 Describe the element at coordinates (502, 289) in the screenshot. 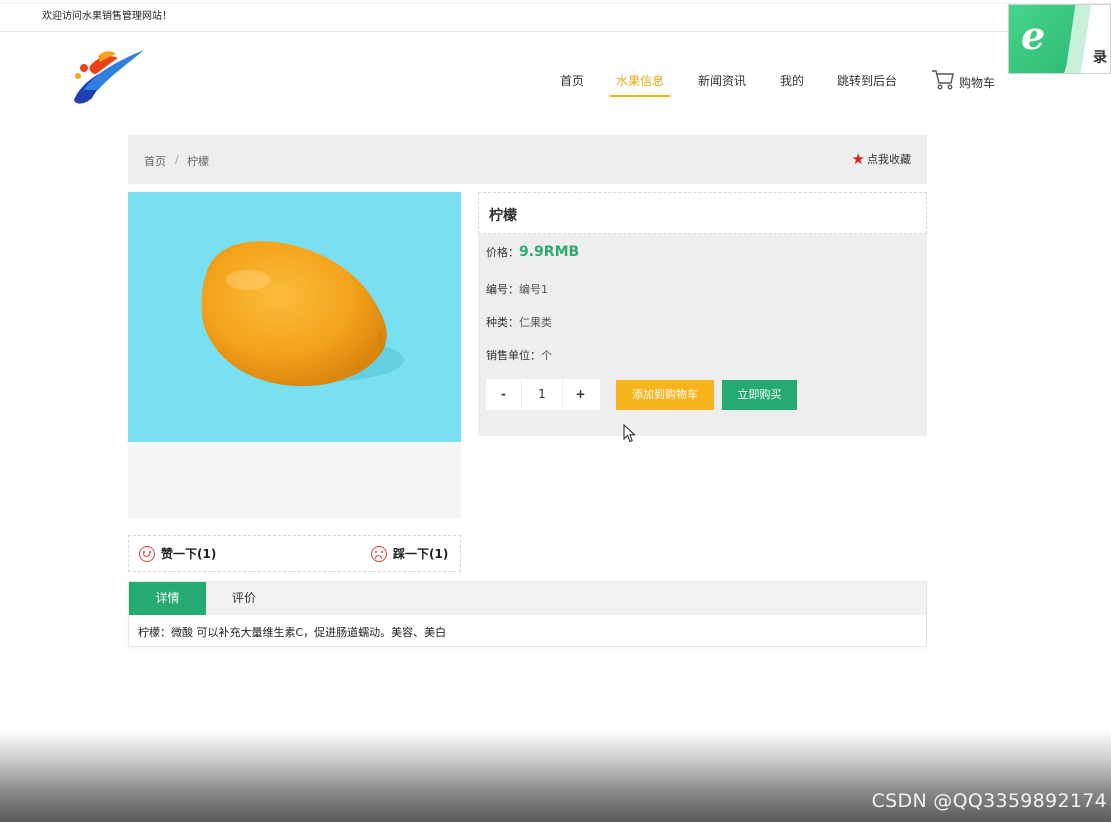

I see `code-label: 编号：` at that location.